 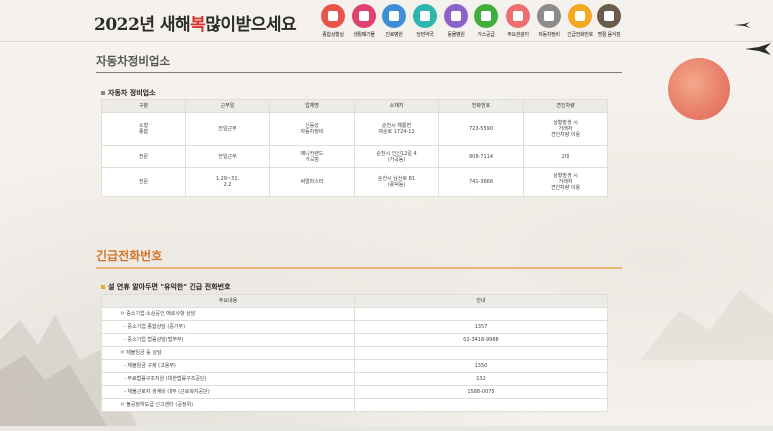 I want to click on table-cell-phone: 723-5590, so click(x=481, y=129).